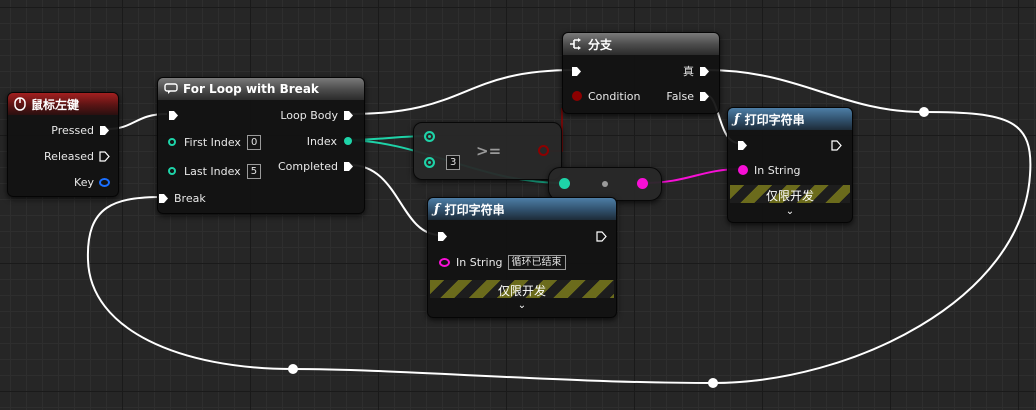  Describe the element at coordinates (254, 142) in the screenshot. I see `first-index-value: 0` at that location.